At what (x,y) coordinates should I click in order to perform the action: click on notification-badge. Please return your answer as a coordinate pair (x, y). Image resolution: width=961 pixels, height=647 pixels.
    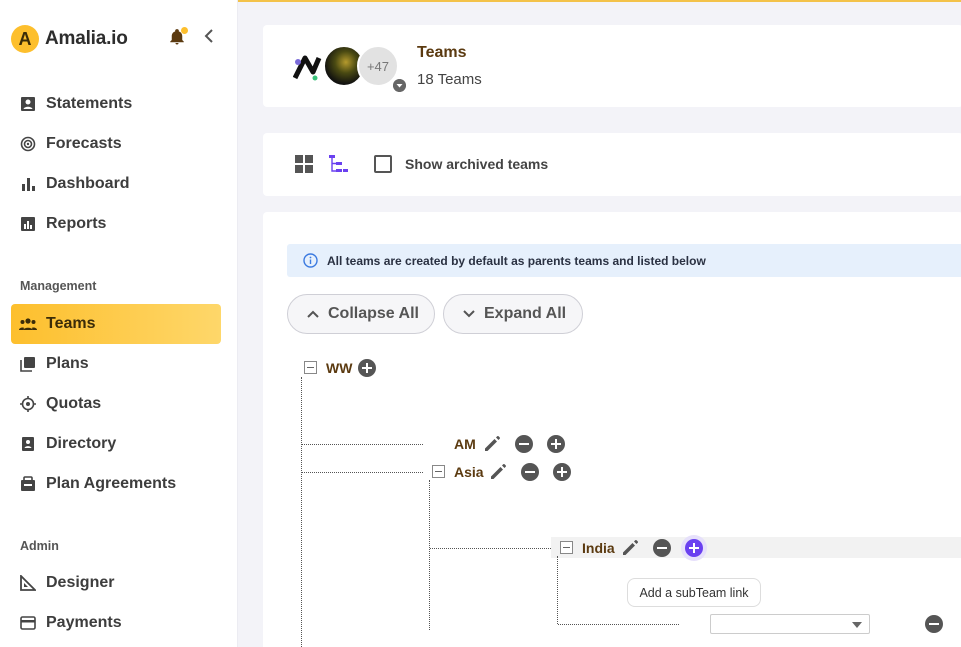
    Looking at the image, I should click on (184, 30).